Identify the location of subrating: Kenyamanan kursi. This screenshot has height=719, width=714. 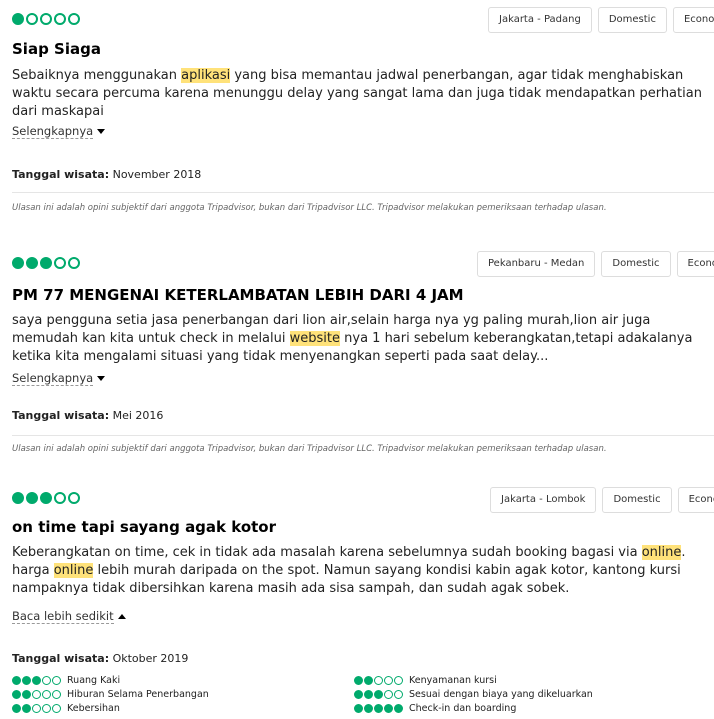
(425, 680).